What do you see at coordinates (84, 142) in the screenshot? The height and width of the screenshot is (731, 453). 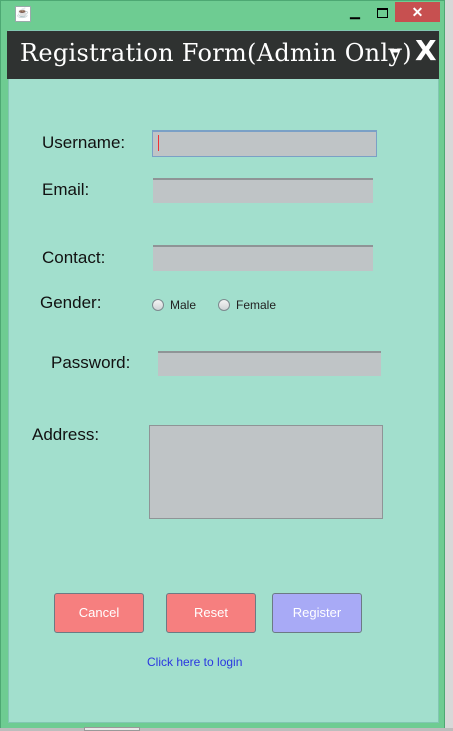 I see `username-label: Username:` at bounding box center [84, 142].